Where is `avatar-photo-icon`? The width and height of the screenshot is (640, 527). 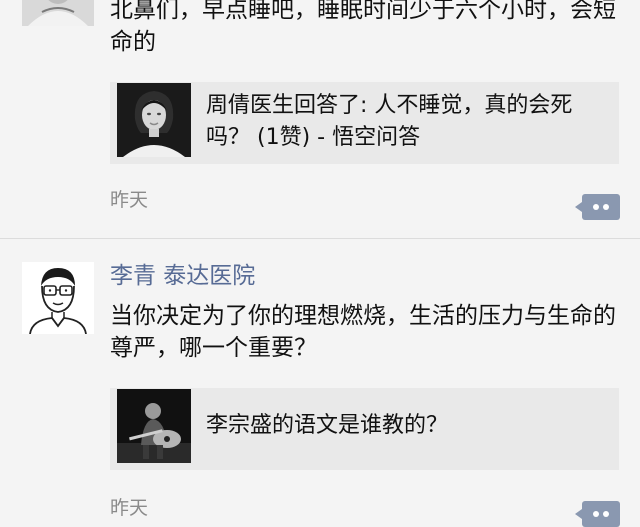
avatar-photo-icon is located at coordinates (58, 13).